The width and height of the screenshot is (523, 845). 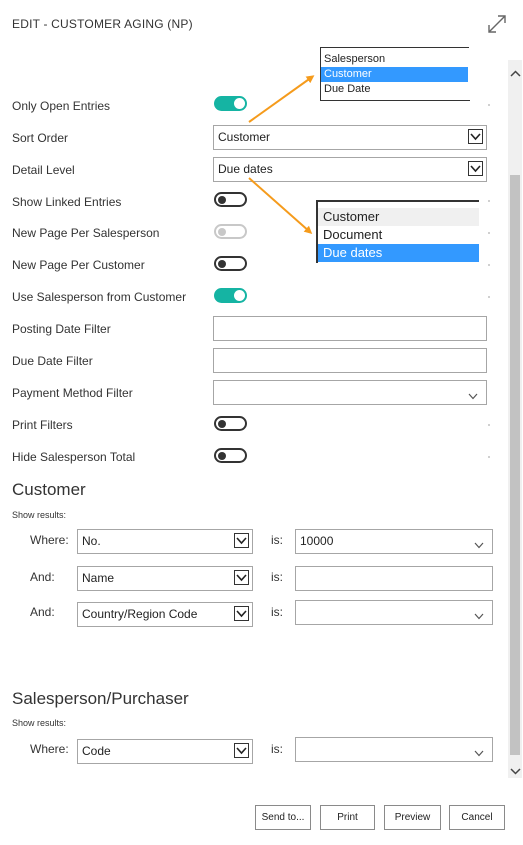 What do you see at coordinates (49, 489) in the screenshot?
I see `customer-section-title: Customer` at bounding box center [49, 489].